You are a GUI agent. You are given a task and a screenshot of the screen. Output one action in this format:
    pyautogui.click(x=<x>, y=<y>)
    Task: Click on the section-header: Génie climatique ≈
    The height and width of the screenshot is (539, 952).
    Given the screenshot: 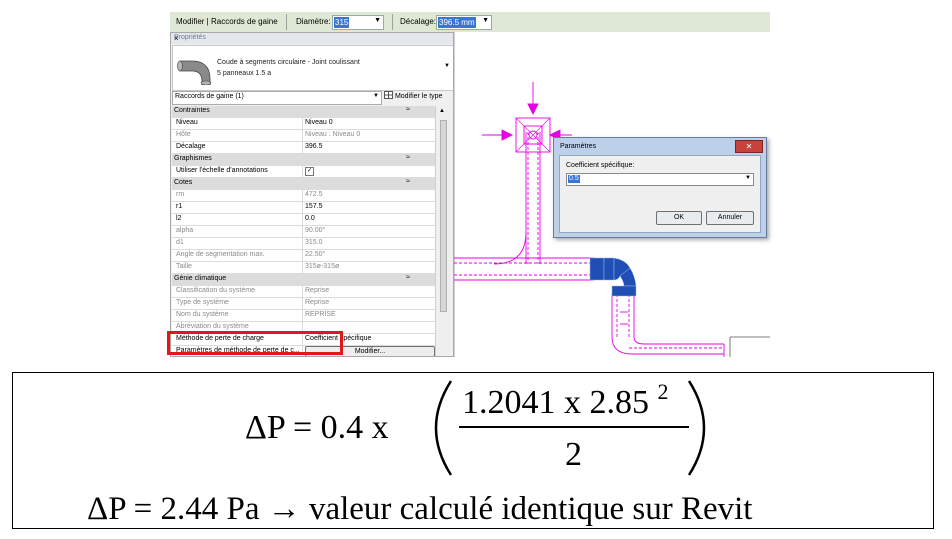 What is the action you would take?
    pyautogui.click(x=304, y=280)
    